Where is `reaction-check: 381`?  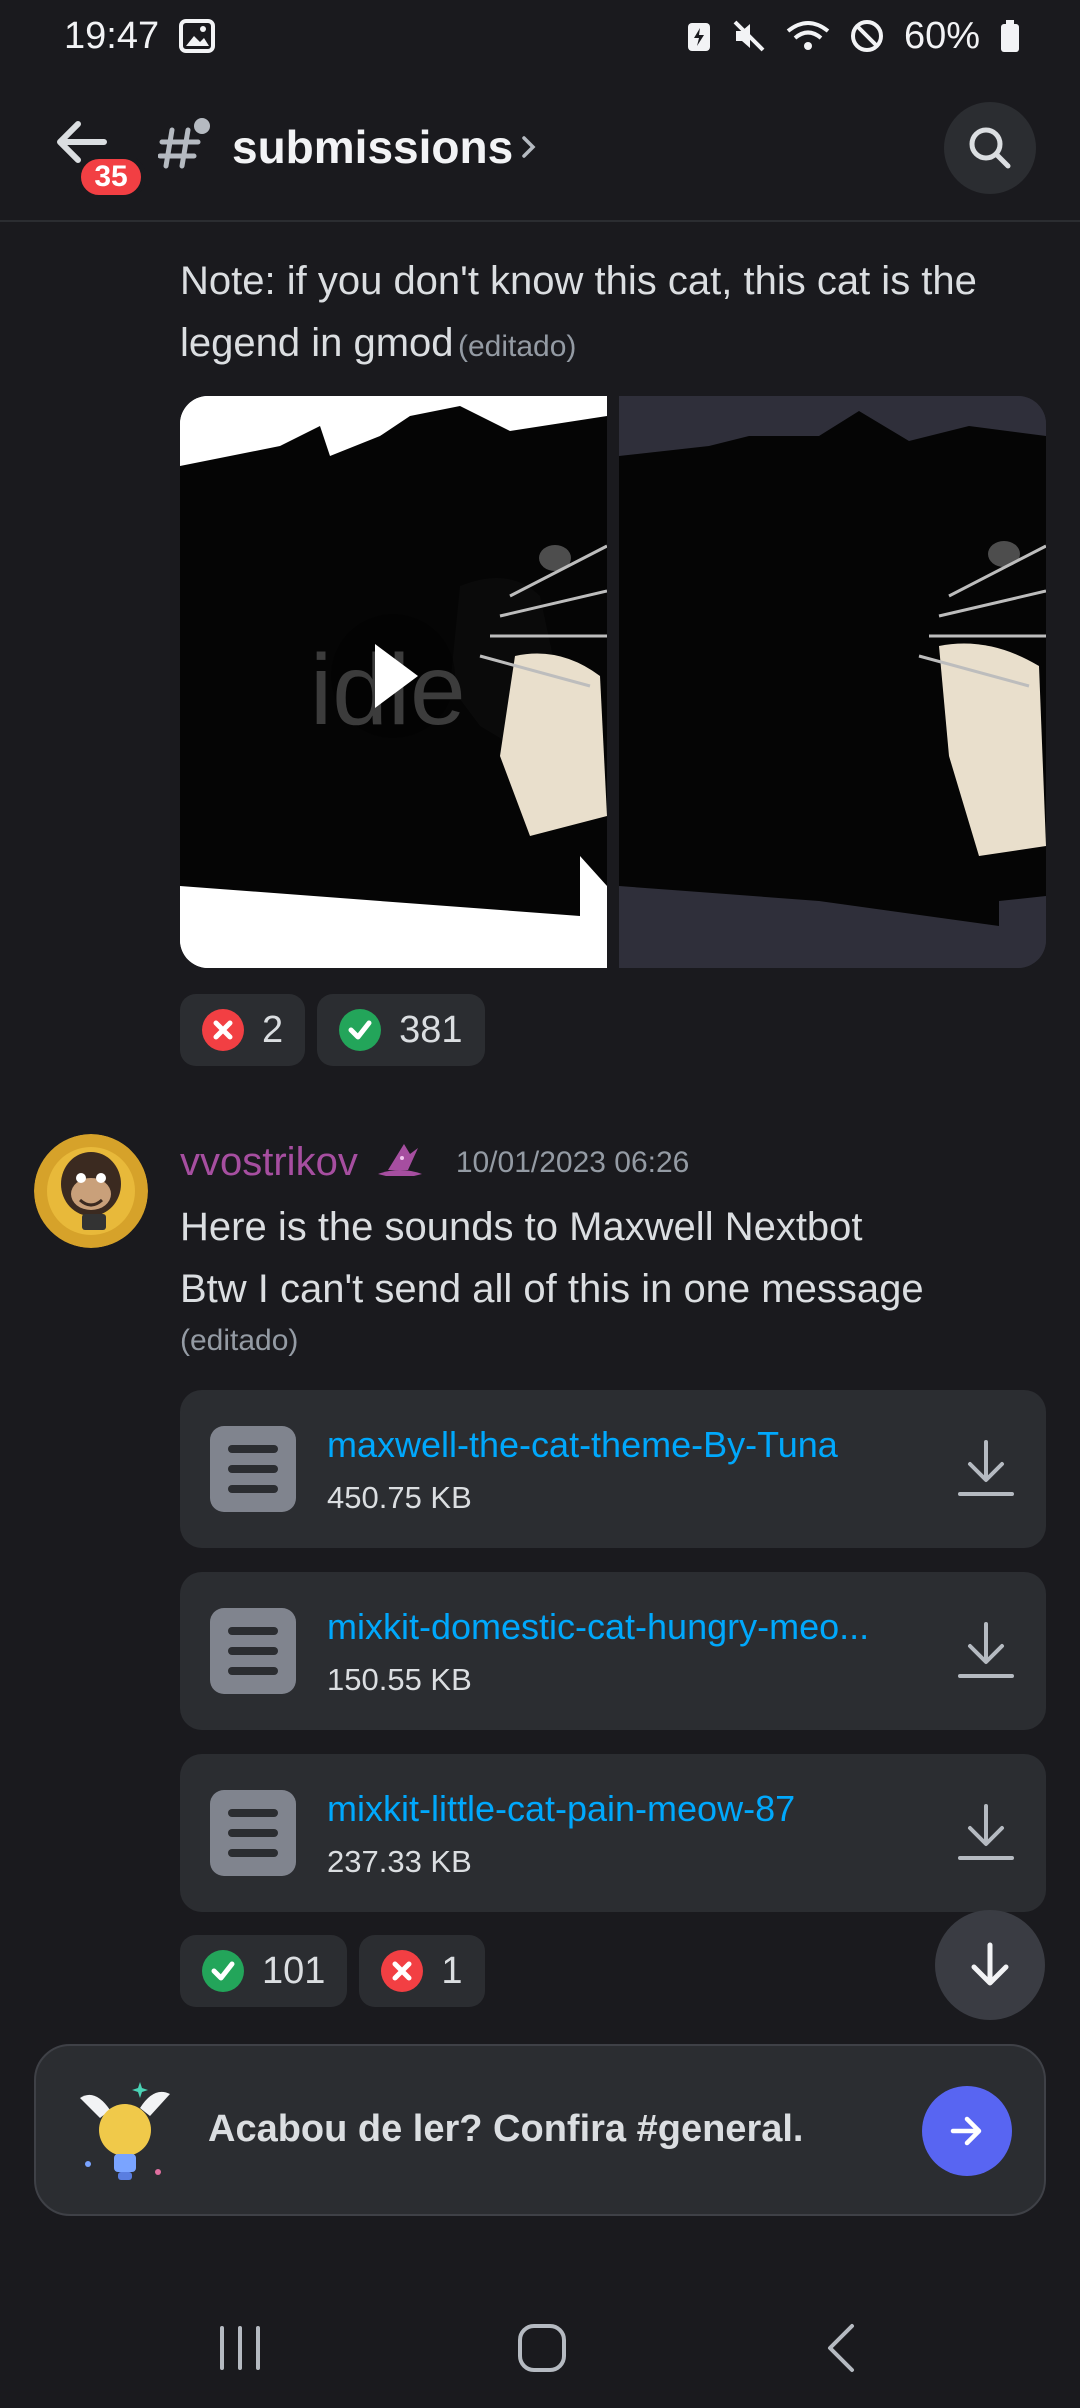 reaction-check: 381 is located at coordinates (401, 1030).